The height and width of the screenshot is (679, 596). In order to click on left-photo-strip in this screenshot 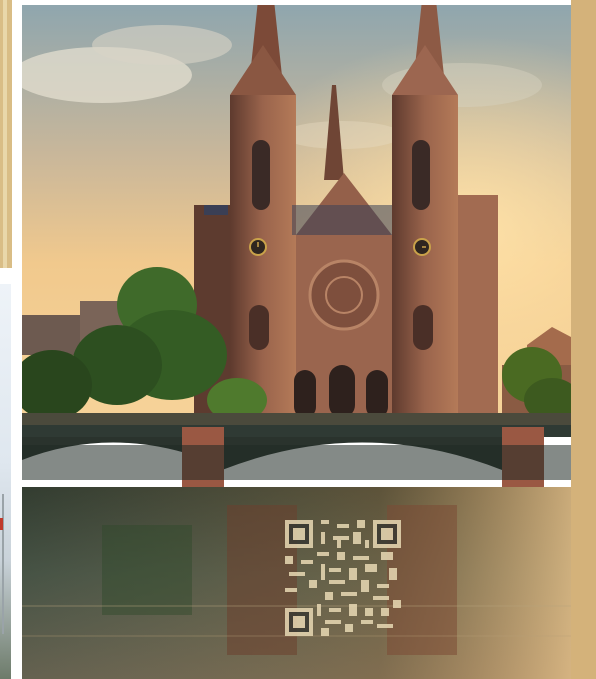, I will do `click(5, 481)`.